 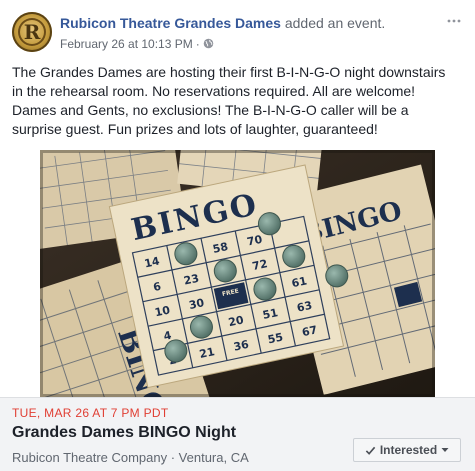 What do you see at coordinates (170, 23) in the screenshot?
I see `page-name-link: Rubicon Theatre Grandes Dames` at bounding box center [170, 23].